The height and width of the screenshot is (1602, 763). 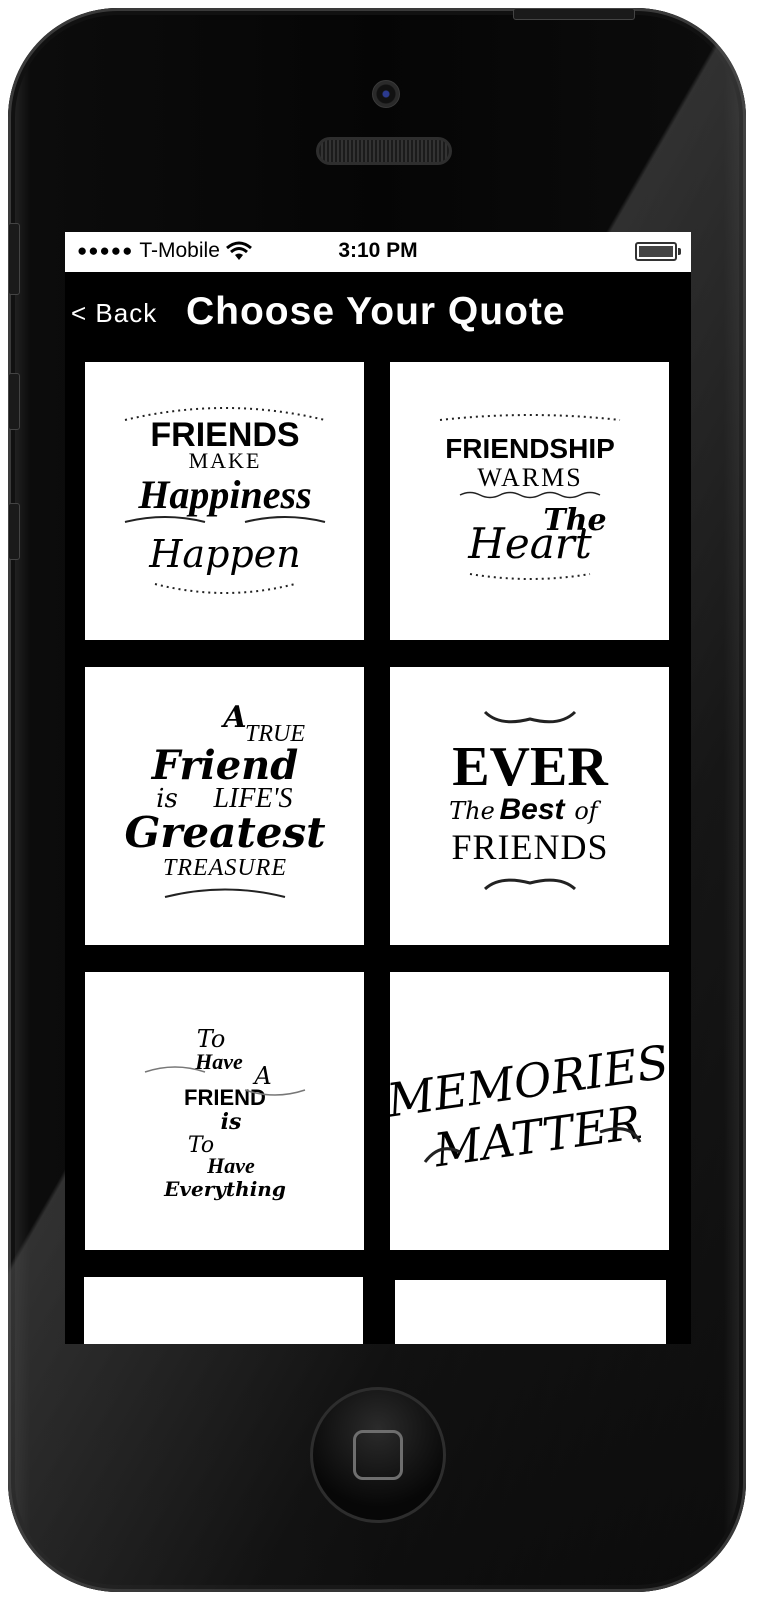 What do you see at coordinates (529, 543) in the screenshot?
I see `quote-line: Heart` at bounding box center [529, 543].